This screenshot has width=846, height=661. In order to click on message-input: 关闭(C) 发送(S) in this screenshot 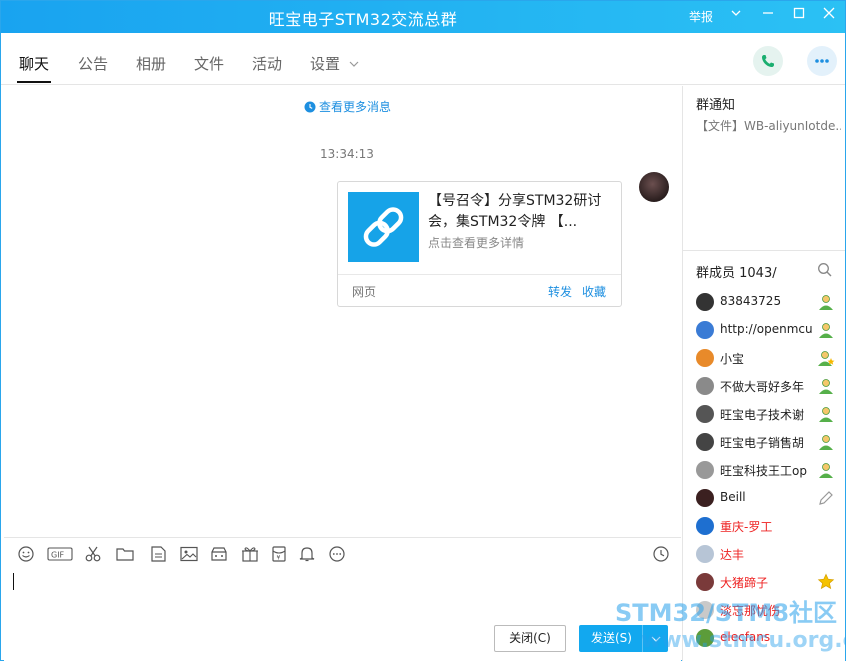, I will do `click(342, 615)`.